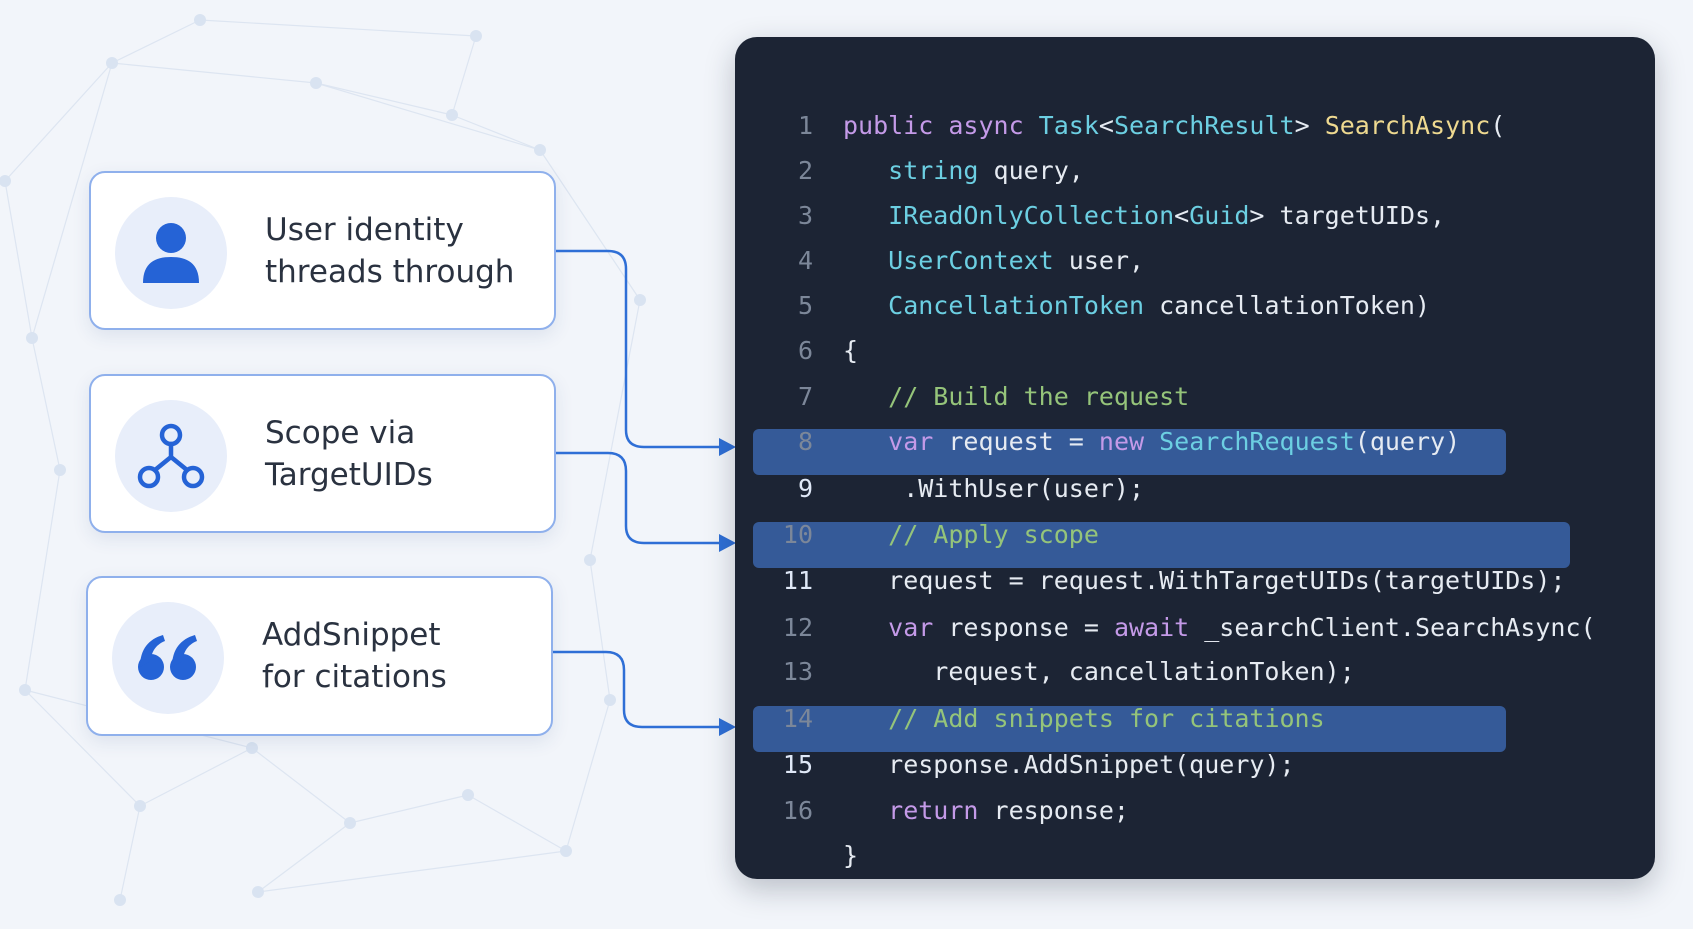 The image size is (1693, 929). What do you see at coordinates (797, 534) in the screenshot?
I see `line-number: 10` at bounding box center [797, 534].